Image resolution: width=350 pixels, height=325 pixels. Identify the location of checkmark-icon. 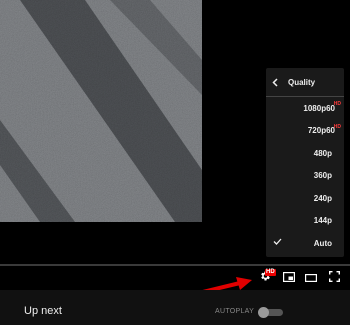
(277, 242).